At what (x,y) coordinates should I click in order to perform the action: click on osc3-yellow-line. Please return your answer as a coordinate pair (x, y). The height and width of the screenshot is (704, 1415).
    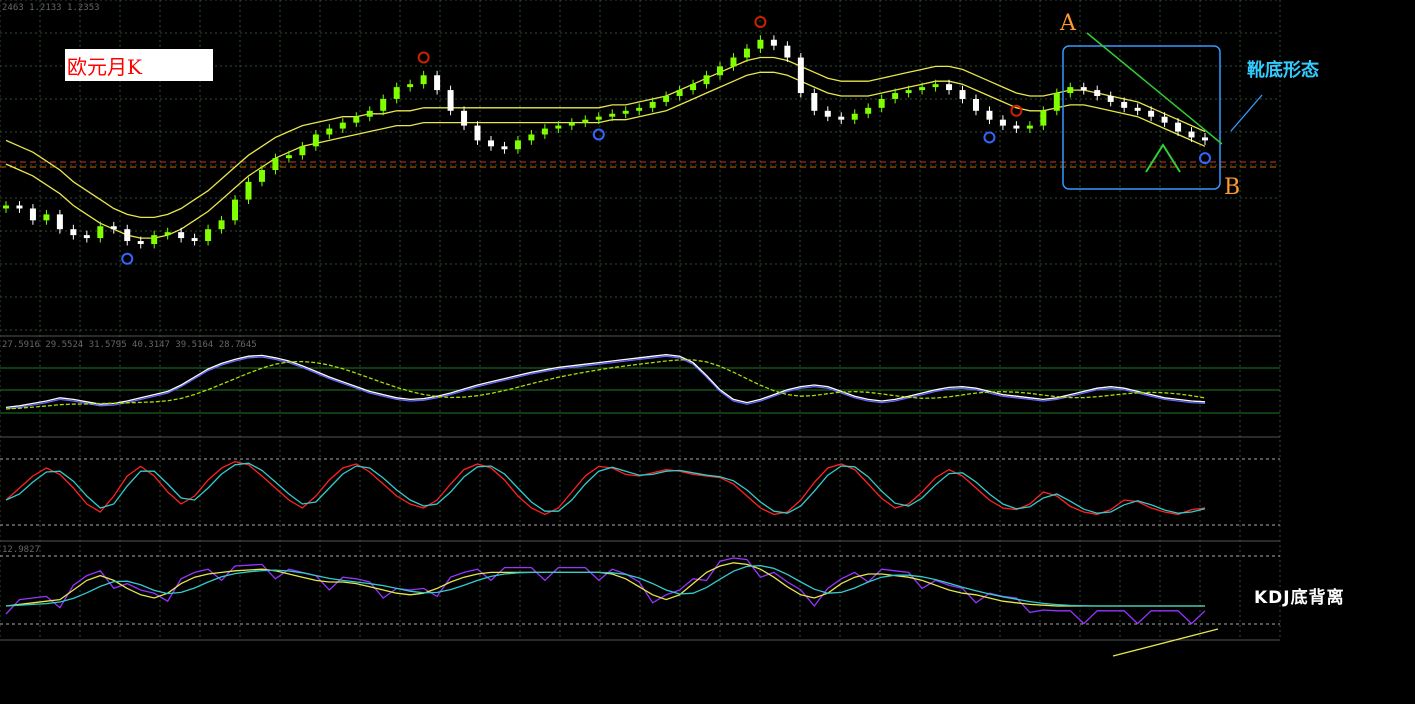
    Looking at the image, I should click on (605, 584).